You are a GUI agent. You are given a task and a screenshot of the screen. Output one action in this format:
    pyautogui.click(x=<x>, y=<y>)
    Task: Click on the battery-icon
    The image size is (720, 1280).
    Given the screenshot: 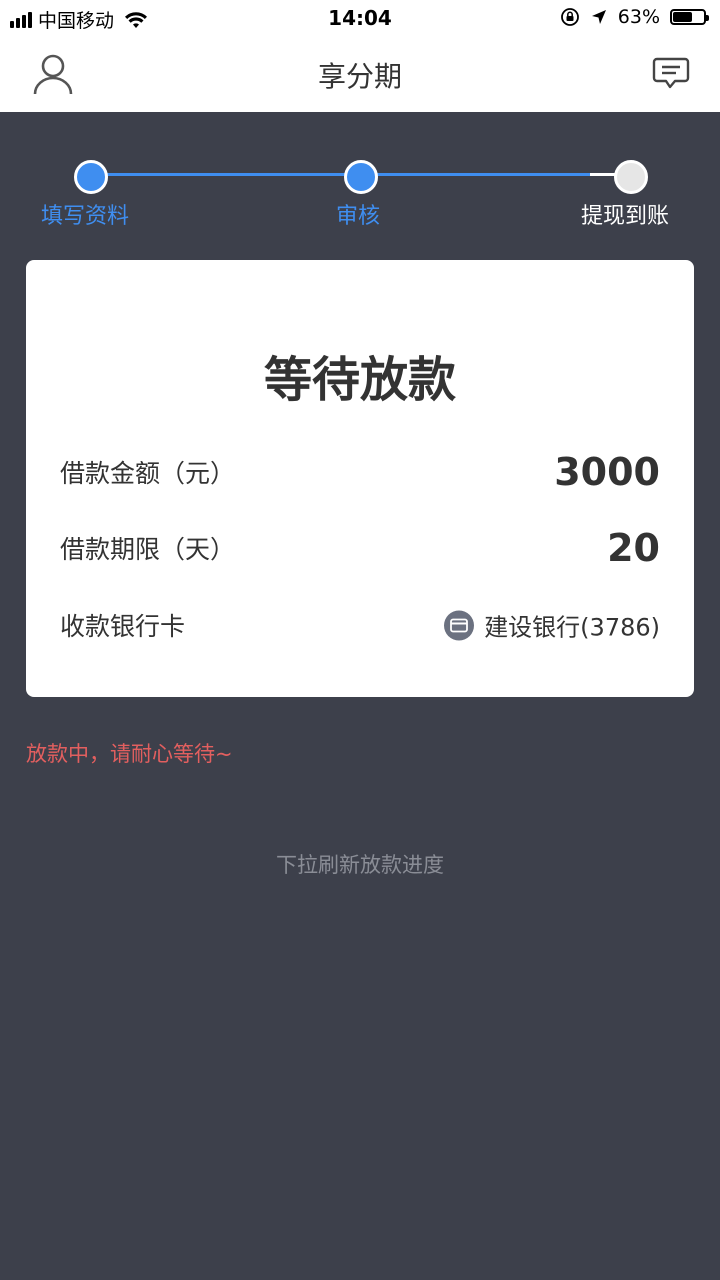 What is the action you would take?
    pyautogui.click(x=689, y=17)
    